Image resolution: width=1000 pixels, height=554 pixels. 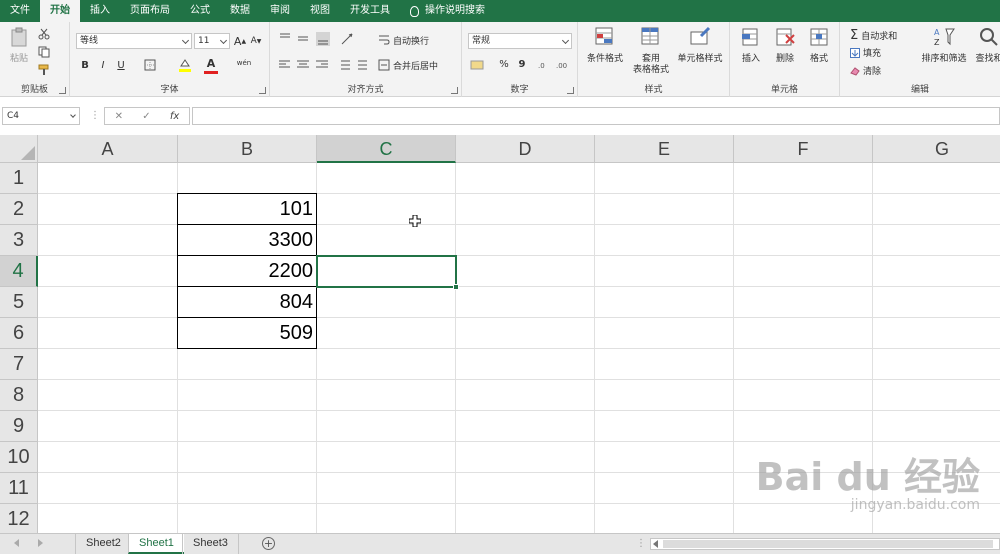 What do you see at coordinates (370, 11) in the screenshot?
I see `tab-developer: 开发工具` at bounding box center [370, 11].